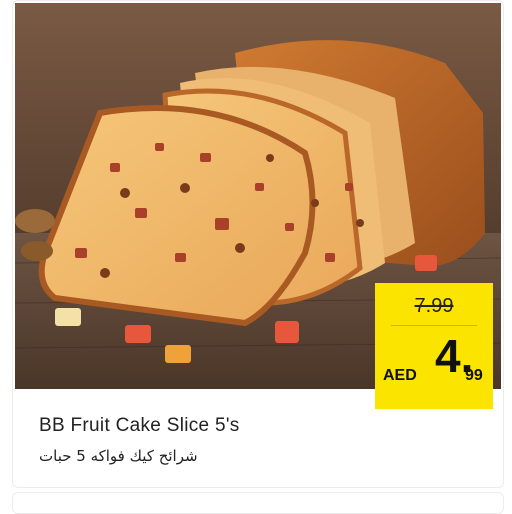  I want to click on price-divider, so click(434, 325).